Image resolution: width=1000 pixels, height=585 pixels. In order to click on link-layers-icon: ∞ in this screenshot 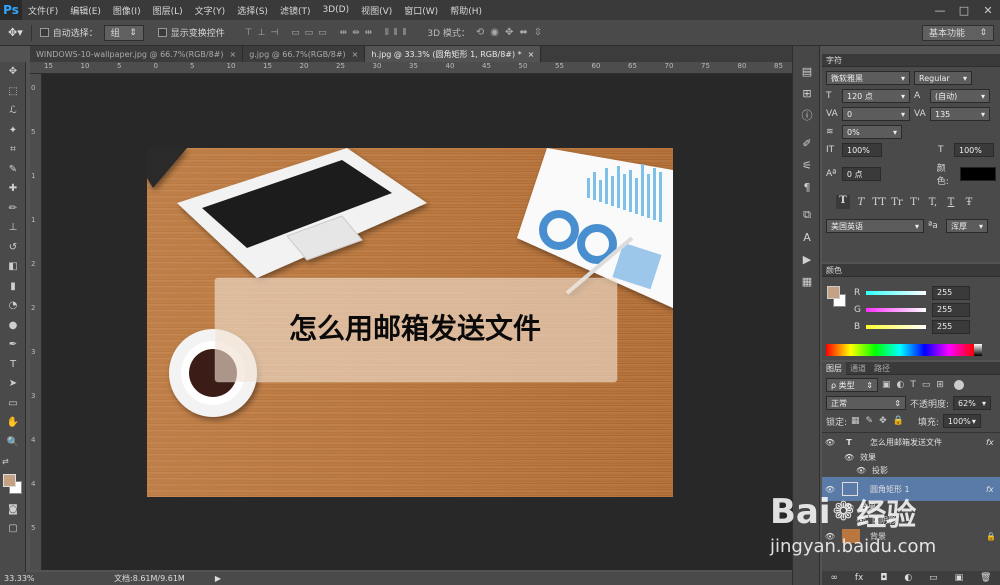, I will do `click(834, 578)`.